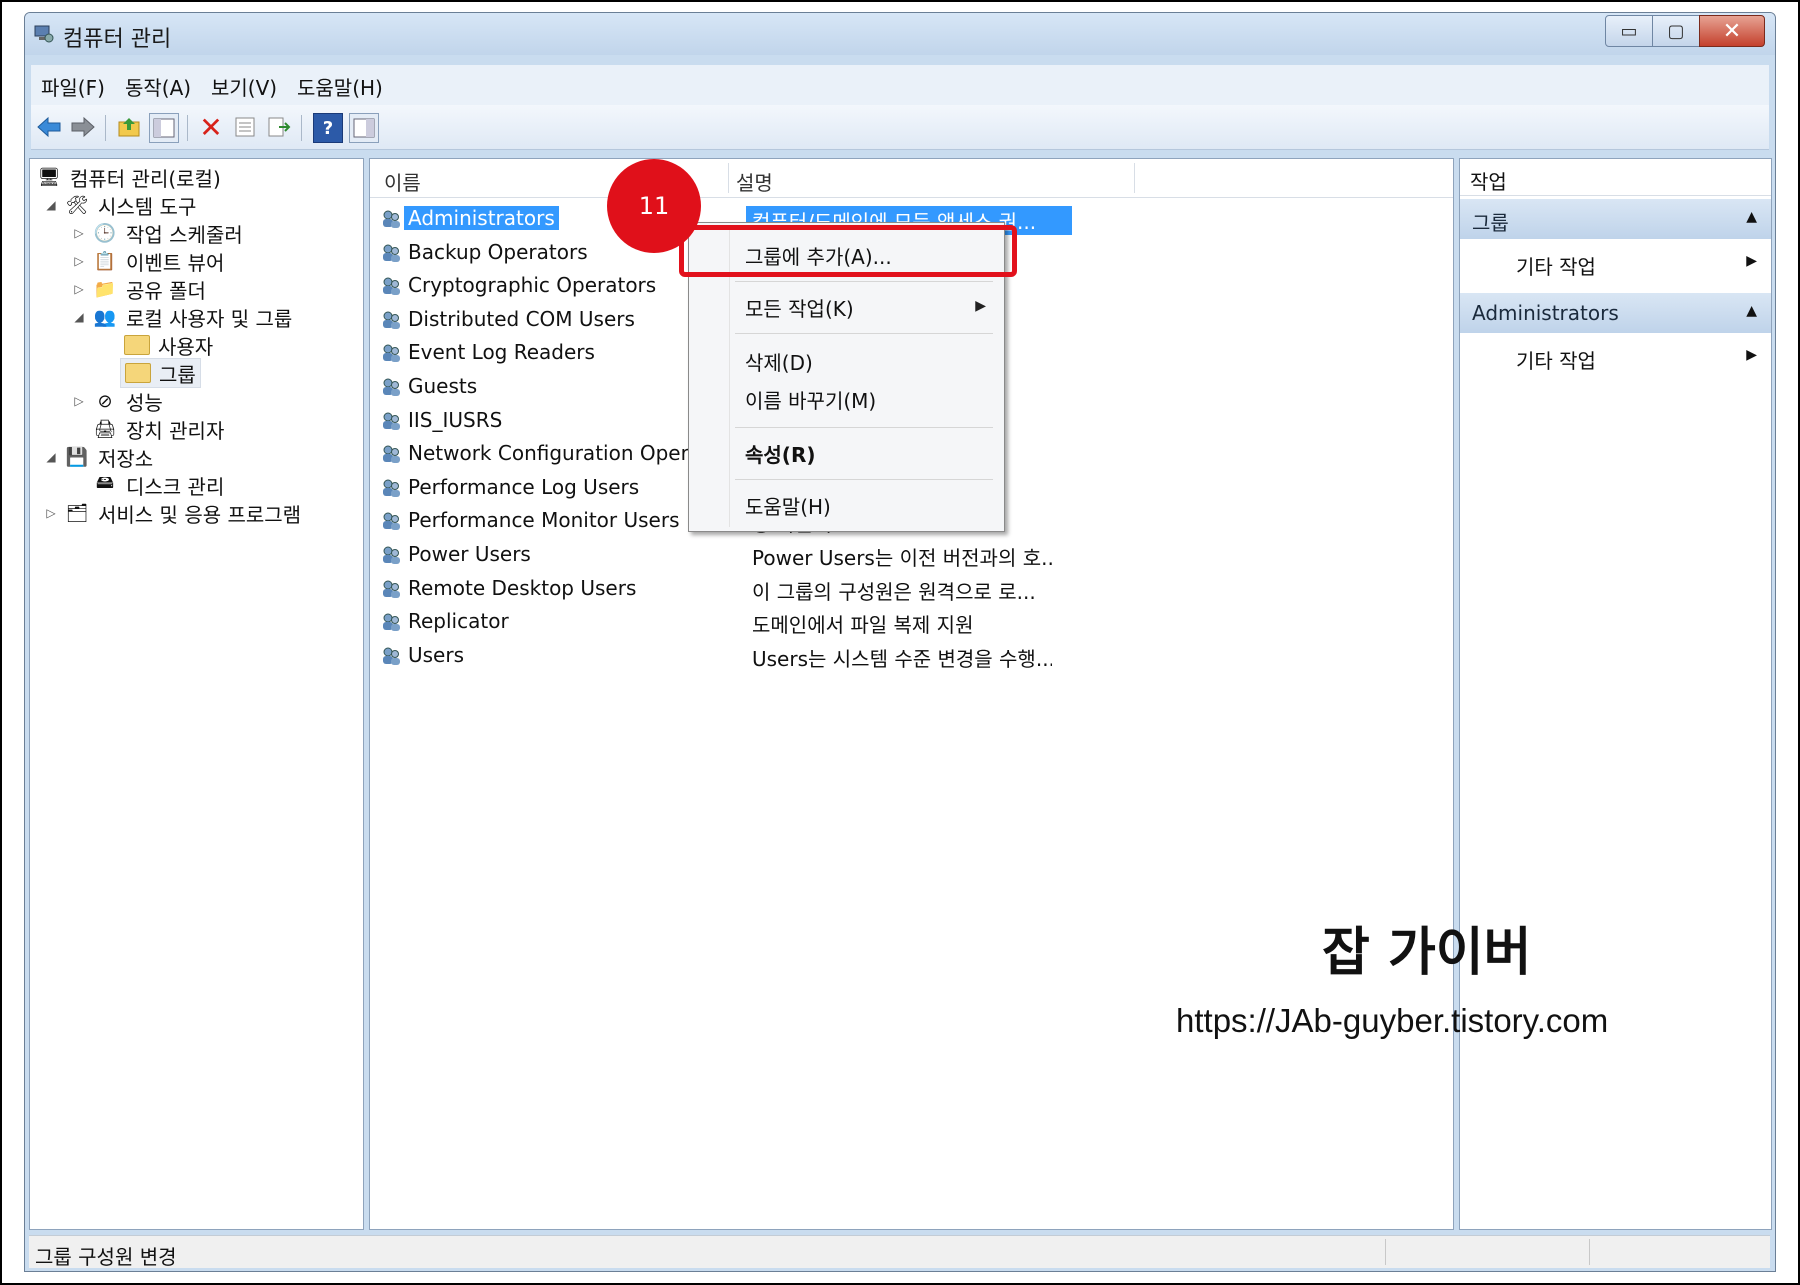 The width and height of the screenshot is (1800, 1285). Describe the element at coordinates (1676, 31) in the screenshot. I see `maximize-button: ▢` at that location.